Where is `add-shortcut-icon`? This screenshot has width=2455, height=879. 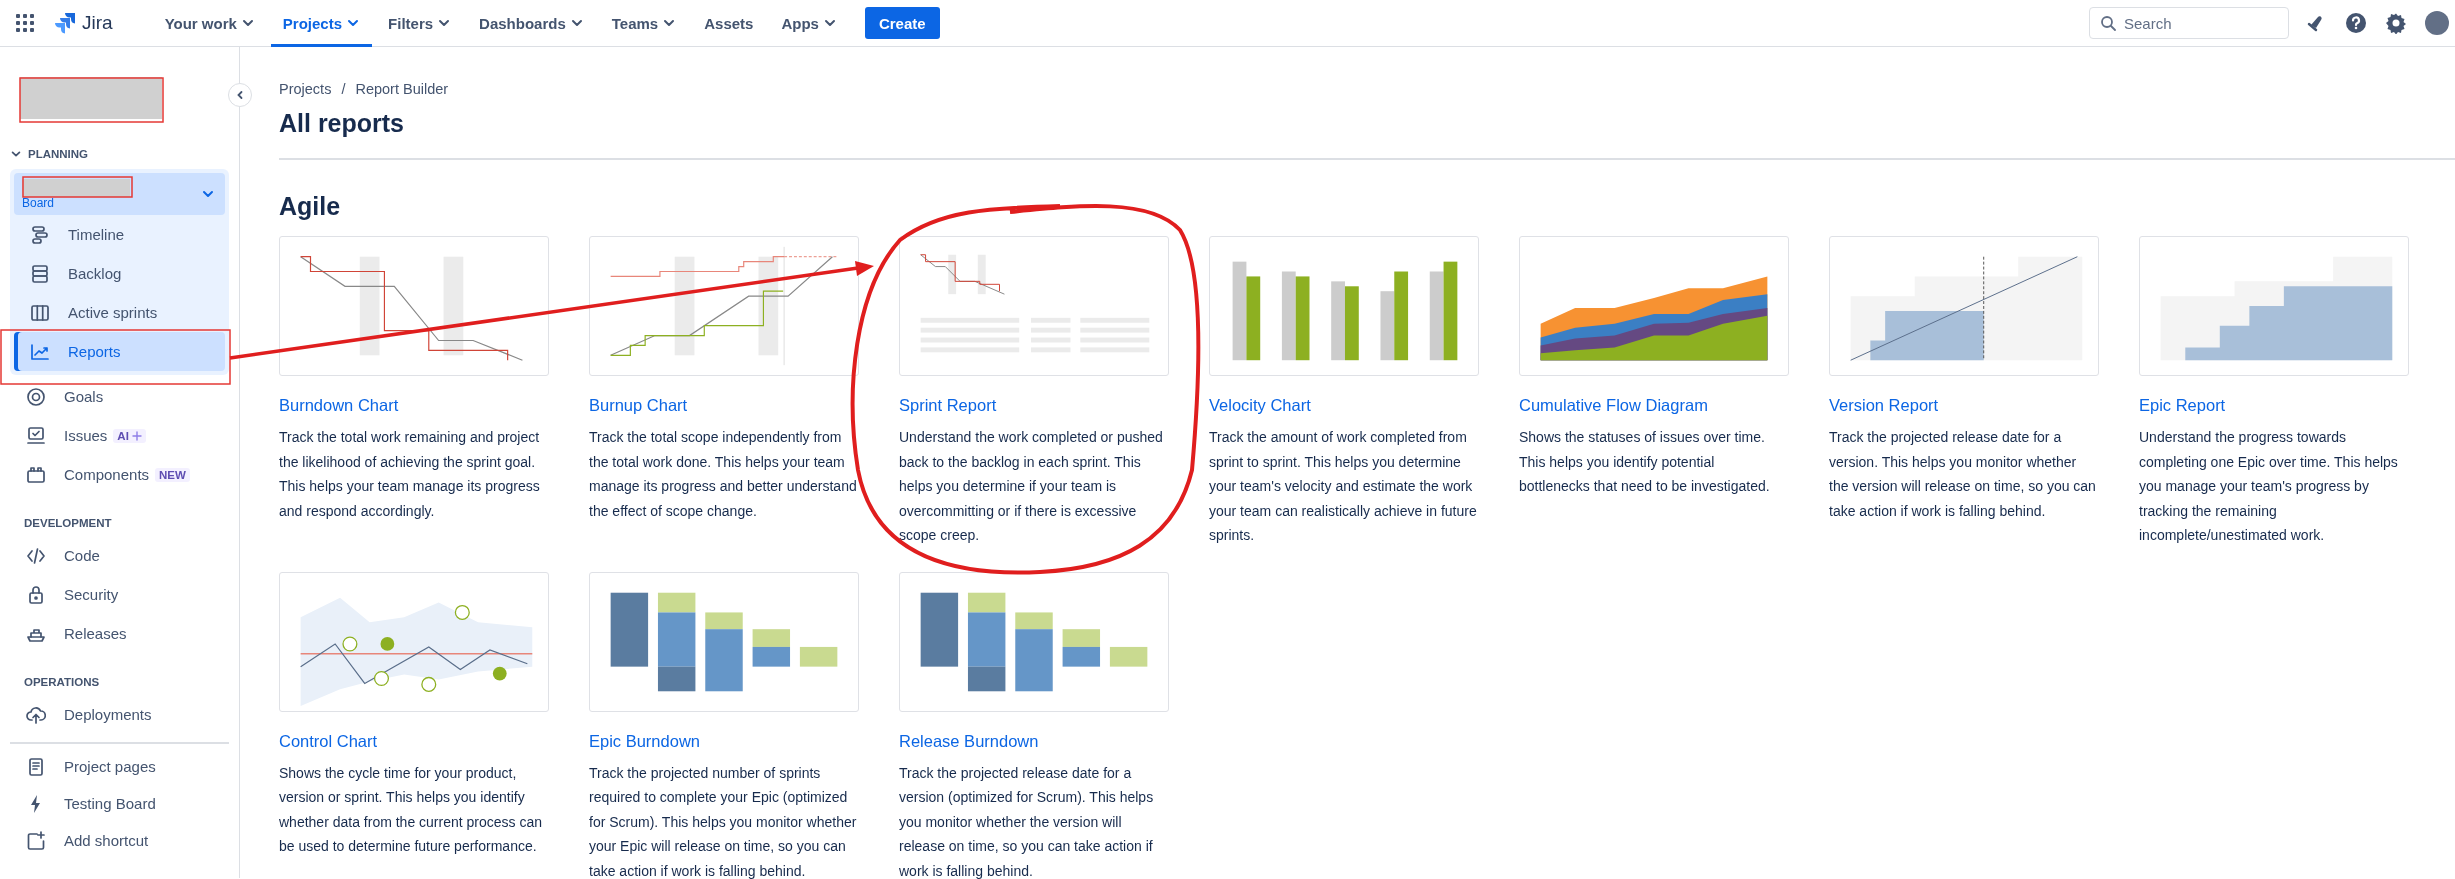
add-shortcut-icon is located at coordinates (36, 840).